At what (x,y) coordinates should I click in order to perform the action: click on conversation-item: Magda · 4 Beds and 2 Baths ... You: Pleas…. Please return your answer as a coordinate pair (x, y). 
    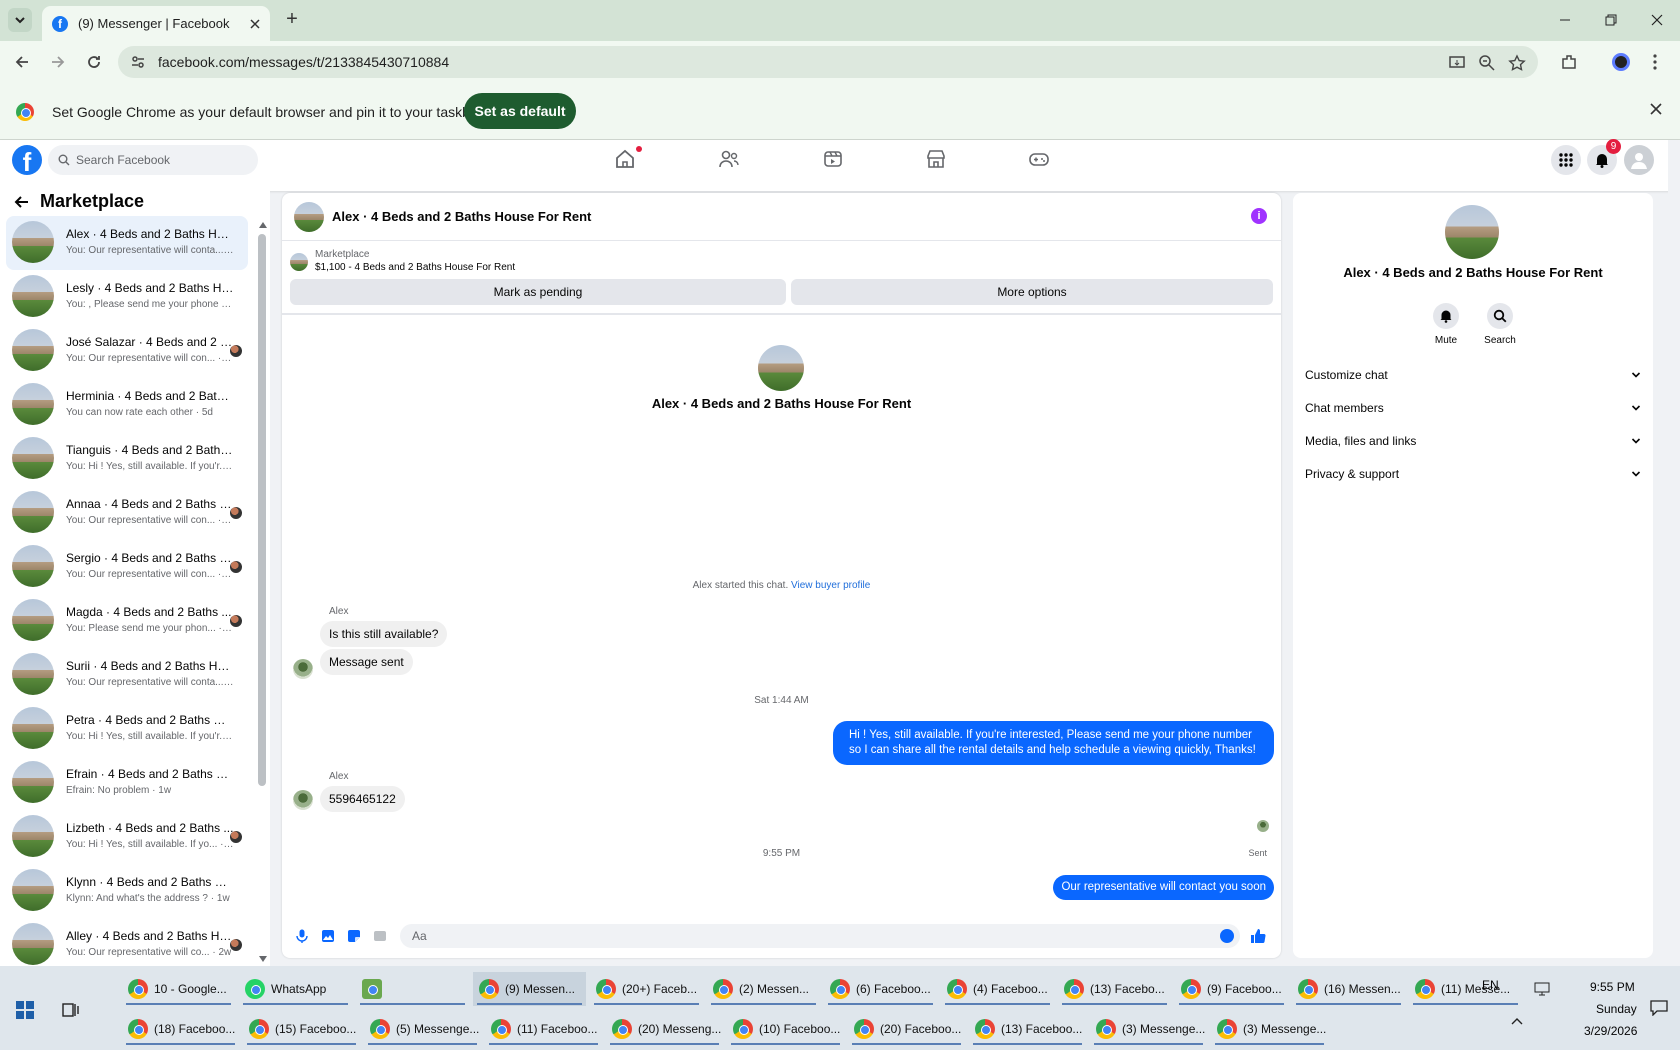
    Looking at the image, I should click on (127, 621).